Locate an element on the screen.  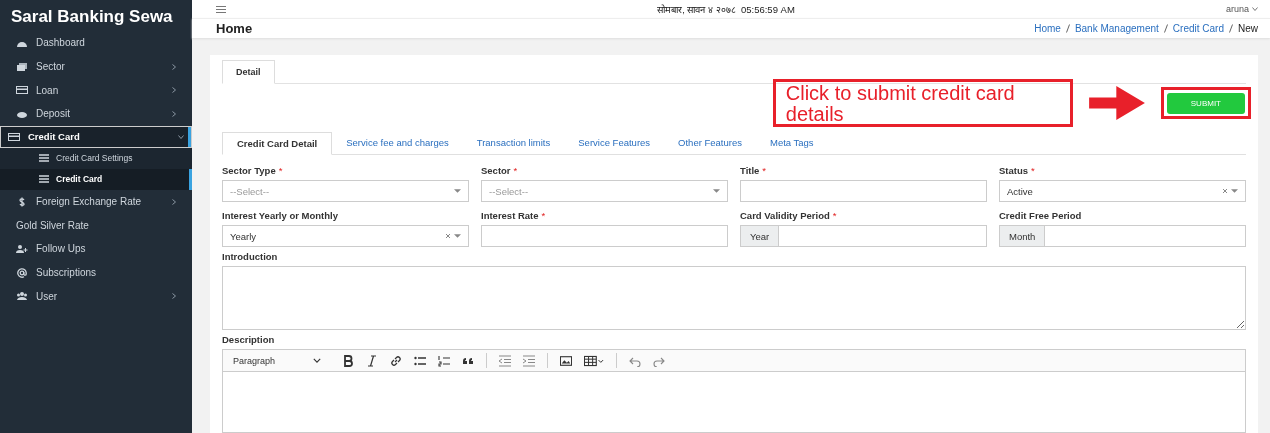
field-label: Credit Free Period is located at coordinates (1040, 215).